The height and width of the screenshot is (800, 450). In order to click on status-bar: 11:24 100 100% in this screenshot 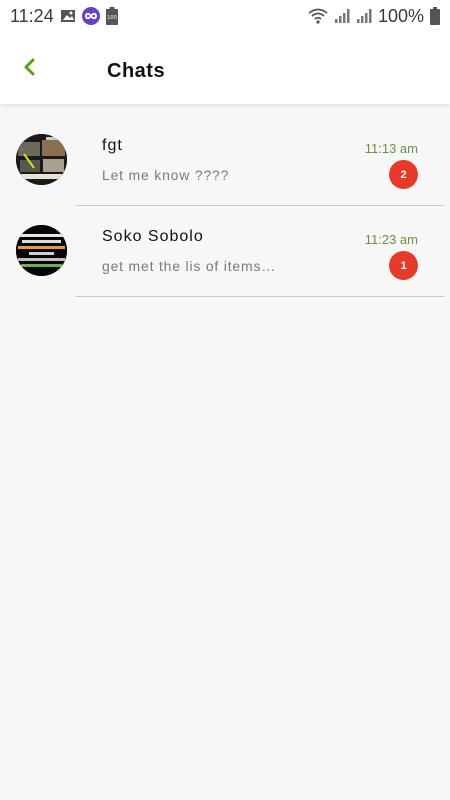, I will do `click(225, 16)`.